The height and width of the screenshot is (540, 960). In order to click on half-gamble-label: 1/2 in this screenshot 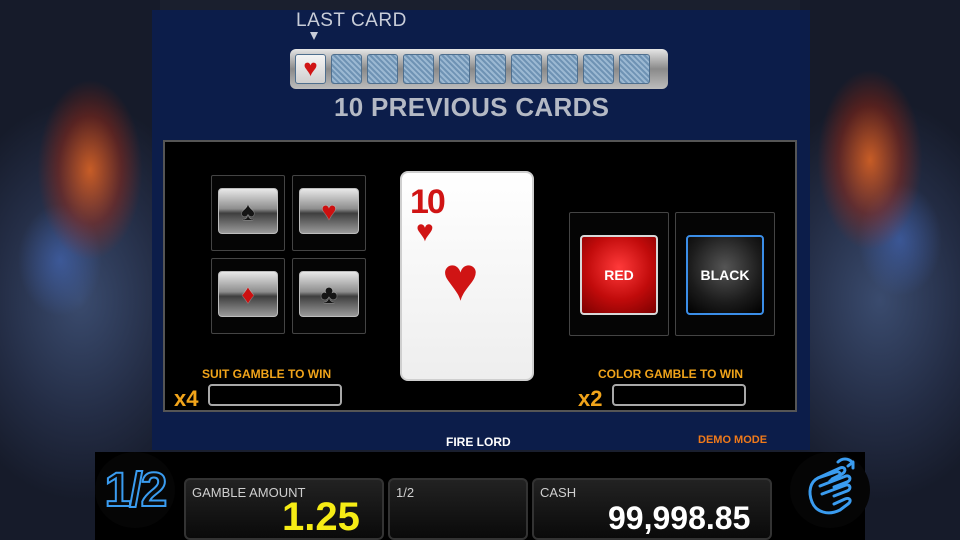, I will do `click(136, 490)`.